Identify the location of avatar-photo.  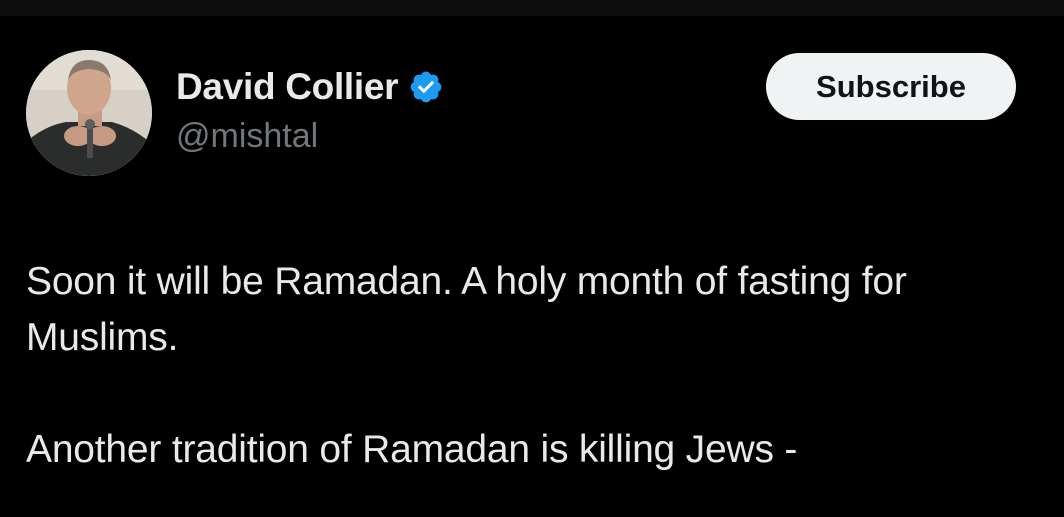
(89, 113).